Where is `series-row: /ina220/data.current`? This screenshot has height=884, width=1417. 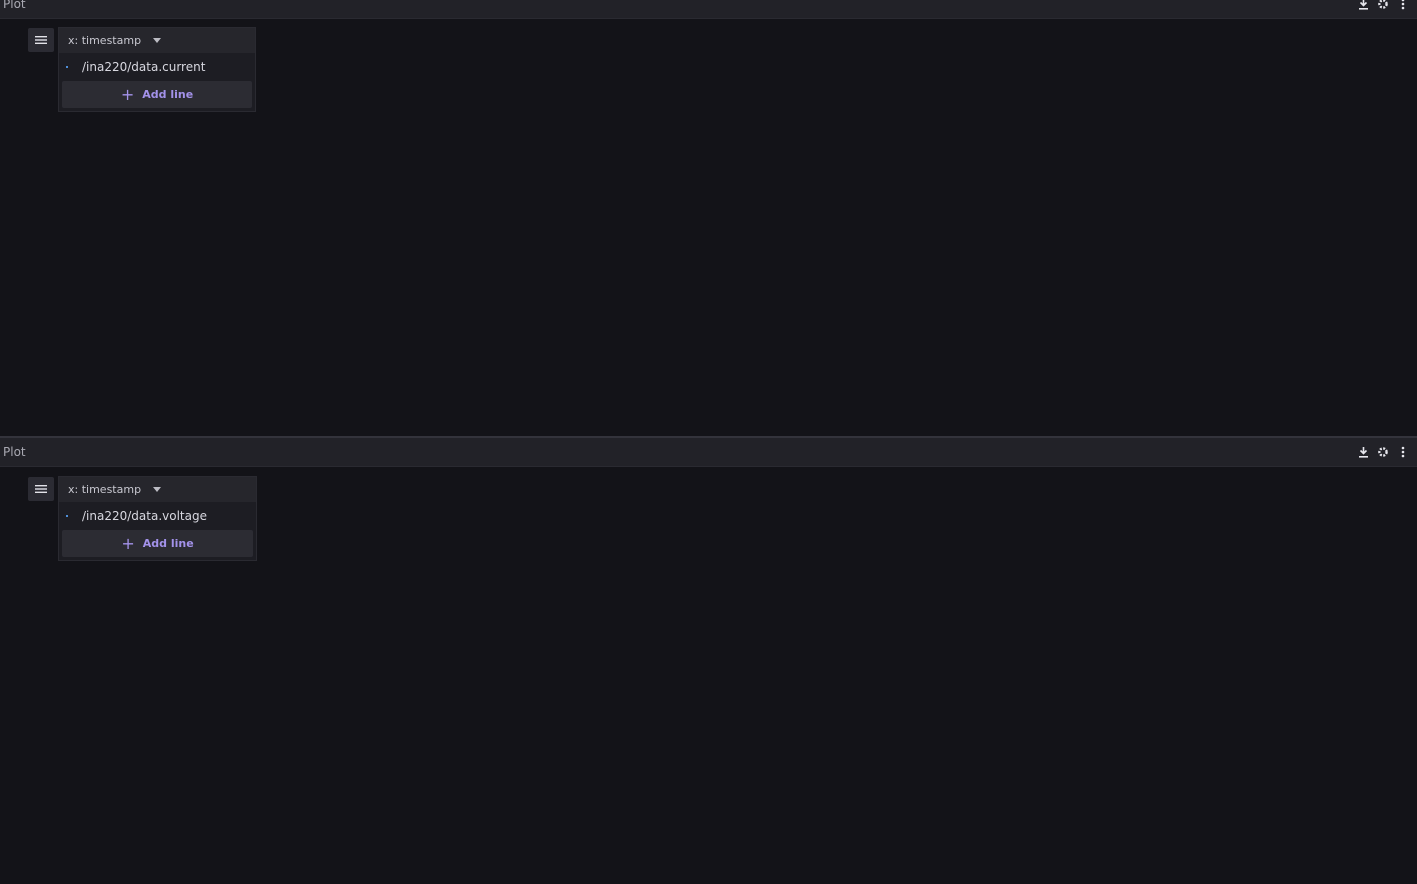 series-row: /ina220/data.current is located at coordinates (157, 67).